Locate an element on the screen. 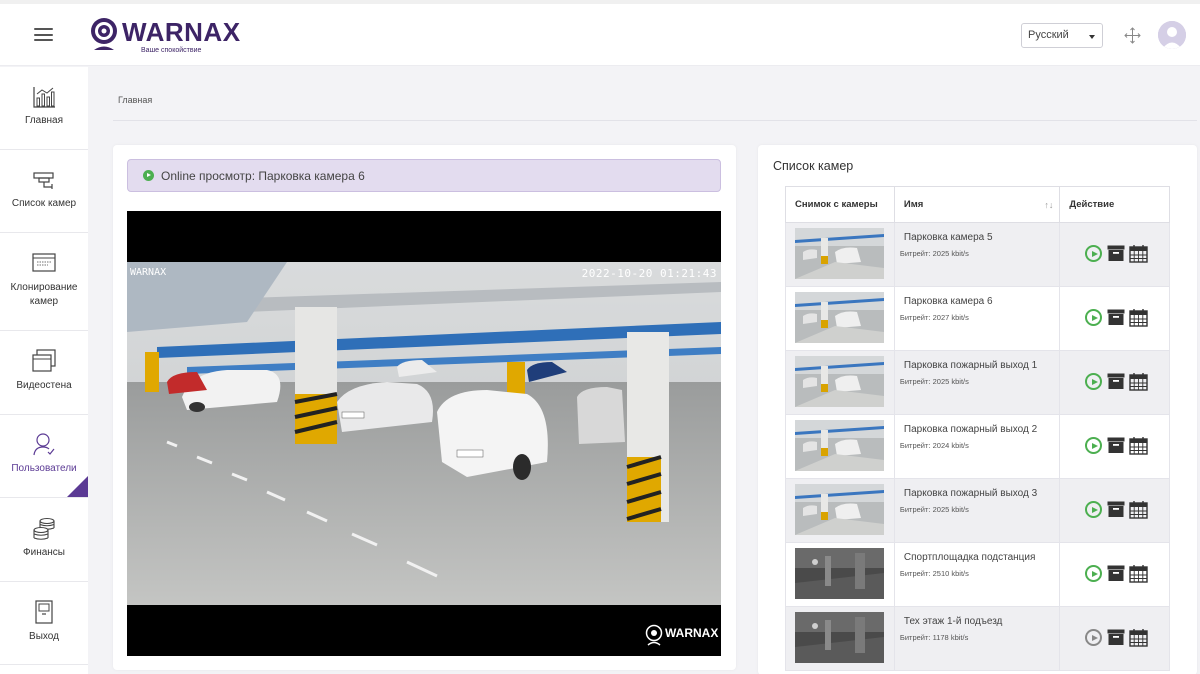 The image size is (1200, 674). browser-strip is located at coordinates (600, 2).